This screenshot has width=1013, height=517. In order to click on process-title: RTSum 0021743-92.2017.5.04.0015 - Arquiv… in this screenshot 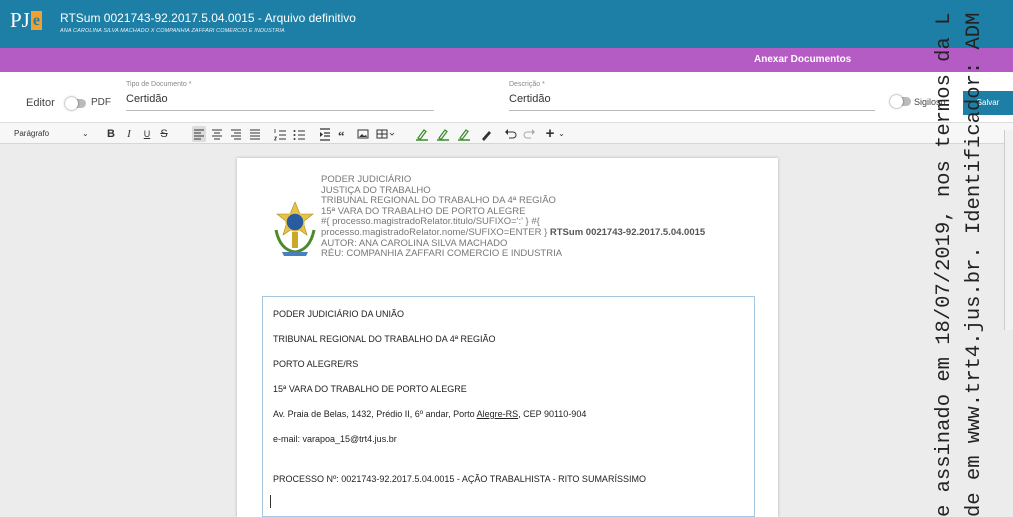, I will do `click(208, 18)`.